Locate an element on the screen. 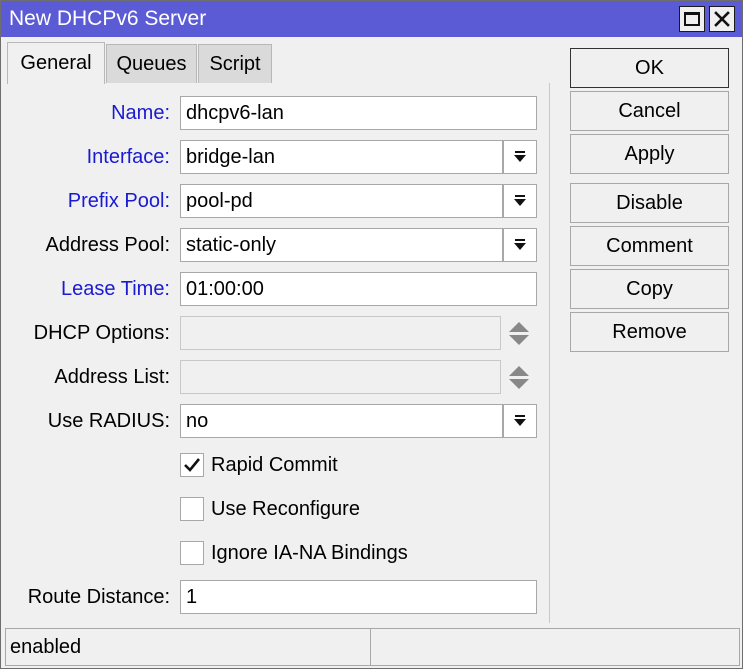 Image resolution: width=743 pixels, height=669 pixels. address-pool-dropdown-button is located at coordinates (520, 245).